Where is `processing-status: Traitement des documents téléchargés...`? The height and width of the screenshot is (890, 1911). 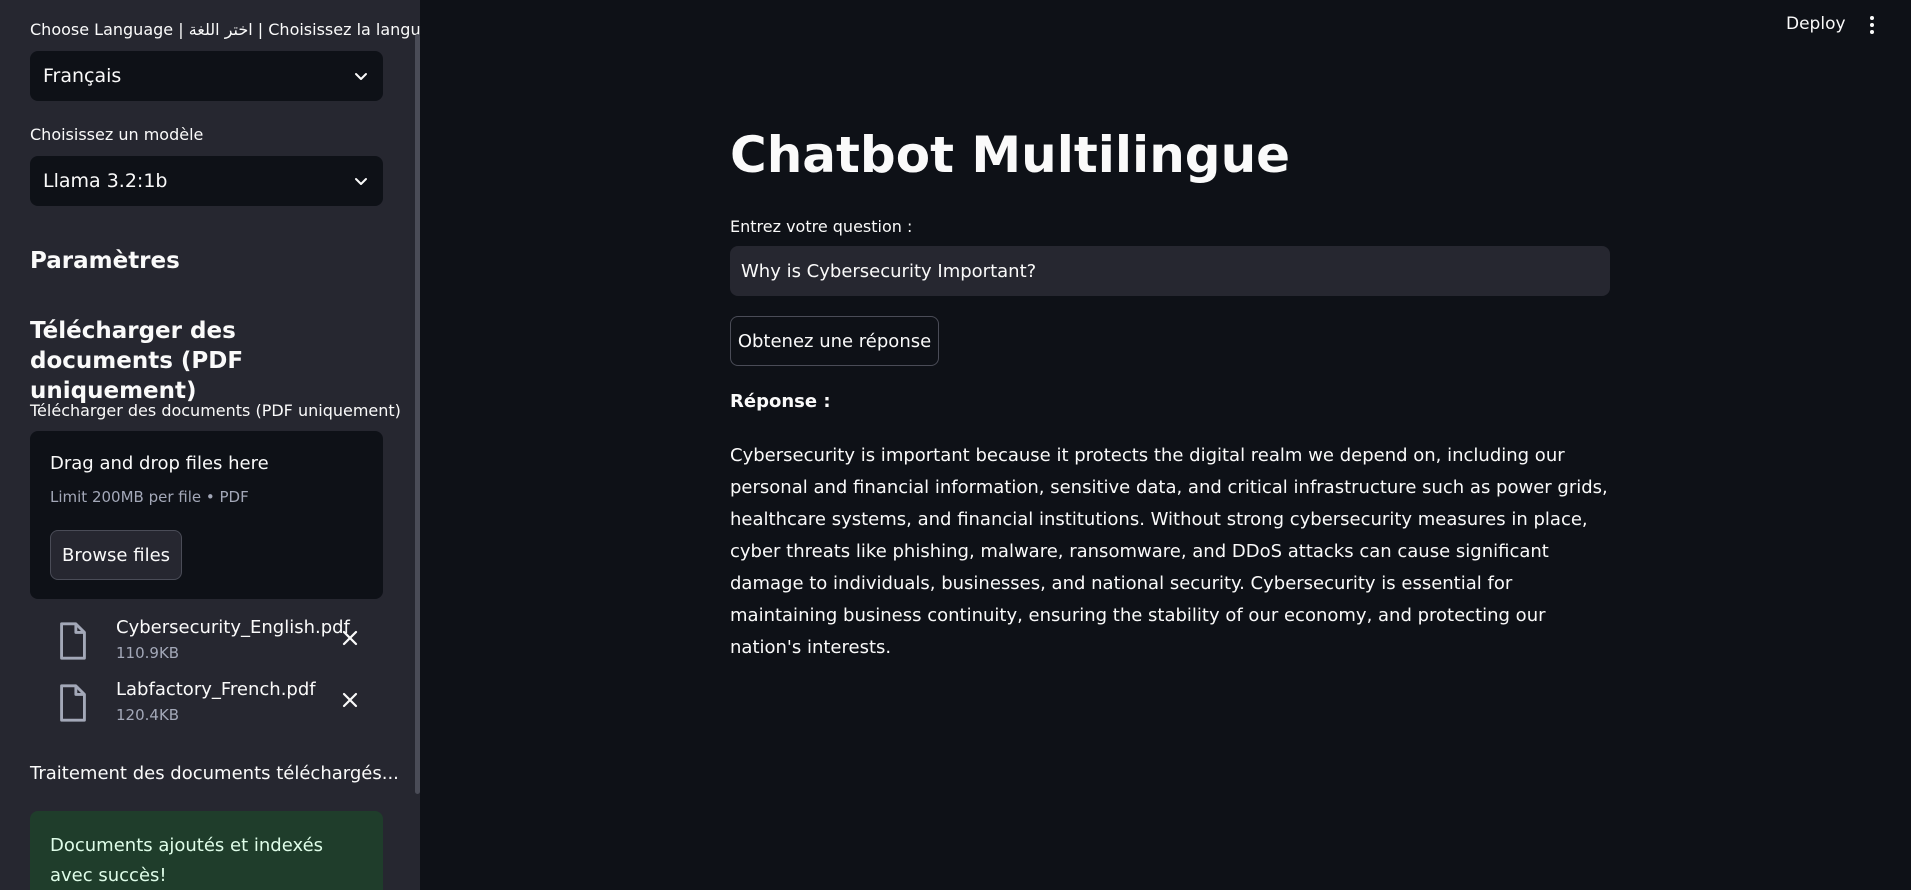 processing-status: Traitement des documents téléchargés... is located at coordinates (214, 773).